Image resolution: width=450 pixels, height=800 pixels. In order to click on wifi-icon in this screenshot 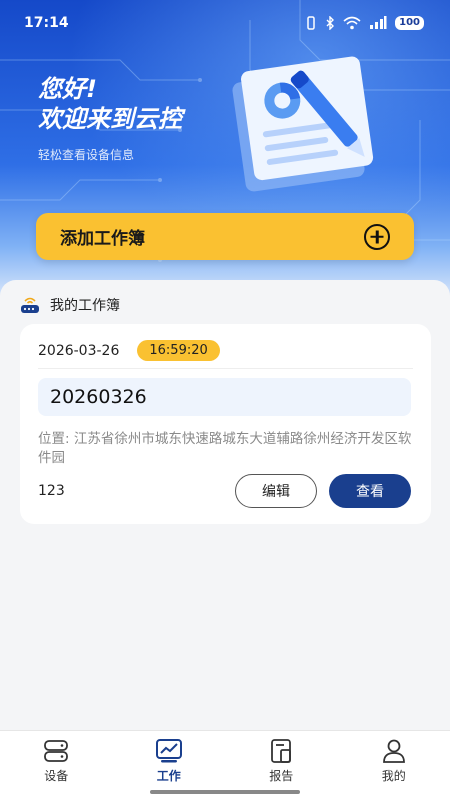, I will do `click(352, 23)`.